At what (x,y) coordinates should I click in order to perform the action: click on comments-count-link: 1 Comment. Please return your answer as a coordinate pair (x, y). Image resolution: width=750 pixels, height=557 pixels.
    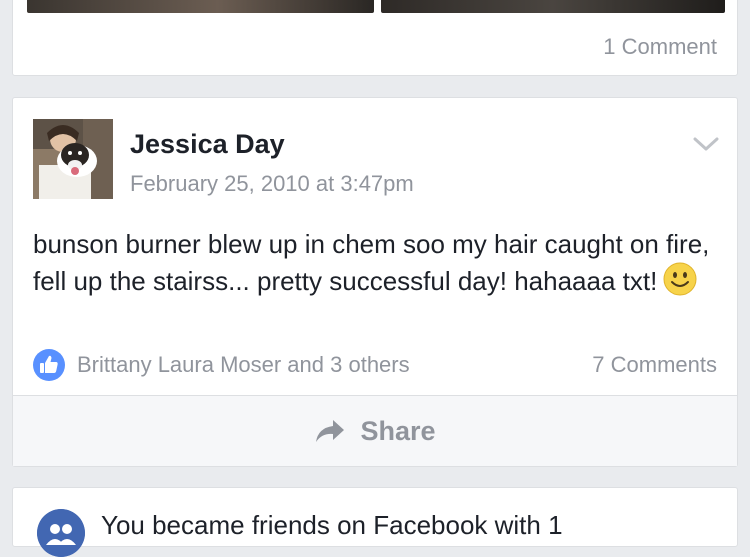
    Looking at the image, I should click on (660, 47).